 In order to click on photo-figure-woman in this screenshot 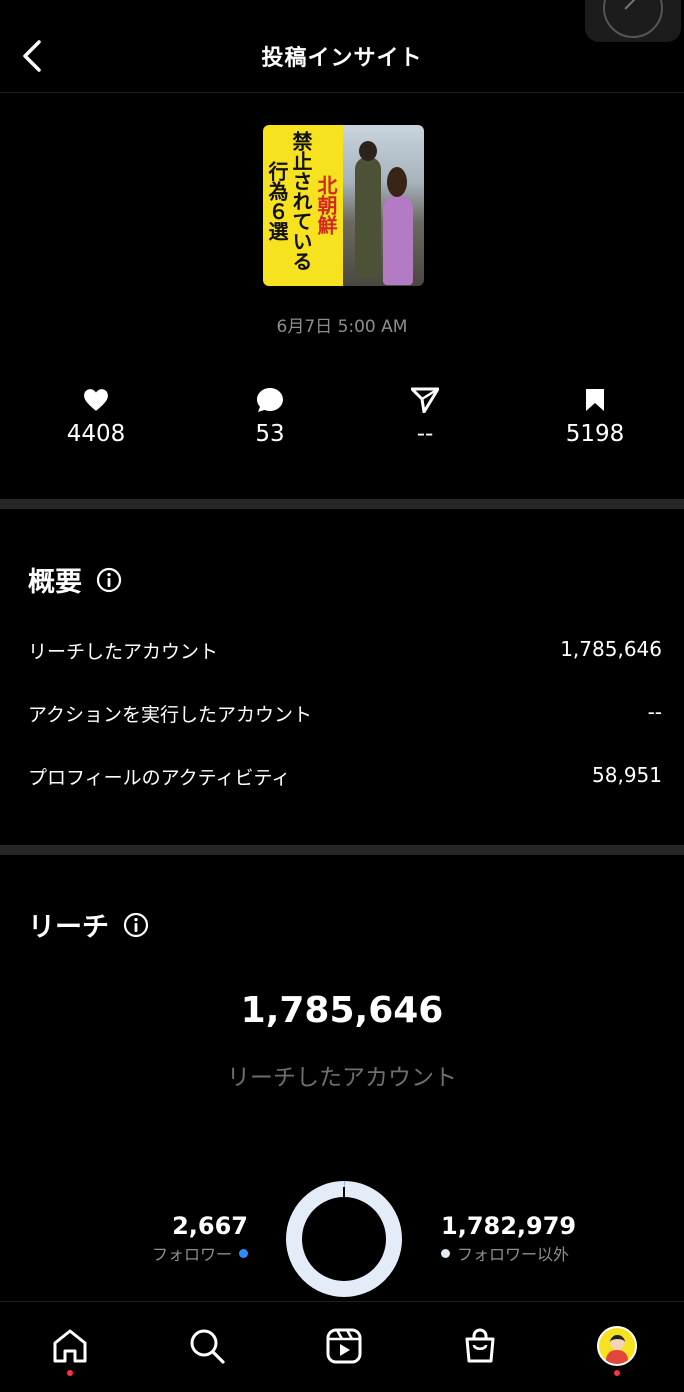, I will do `click(398, 240)`.